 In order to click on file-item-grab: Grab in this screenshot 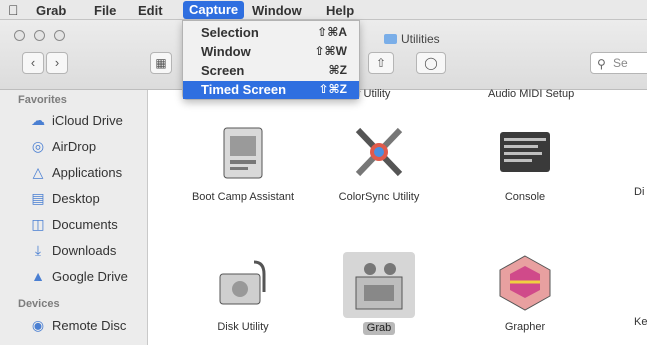, I will do `click(379, 294)`.